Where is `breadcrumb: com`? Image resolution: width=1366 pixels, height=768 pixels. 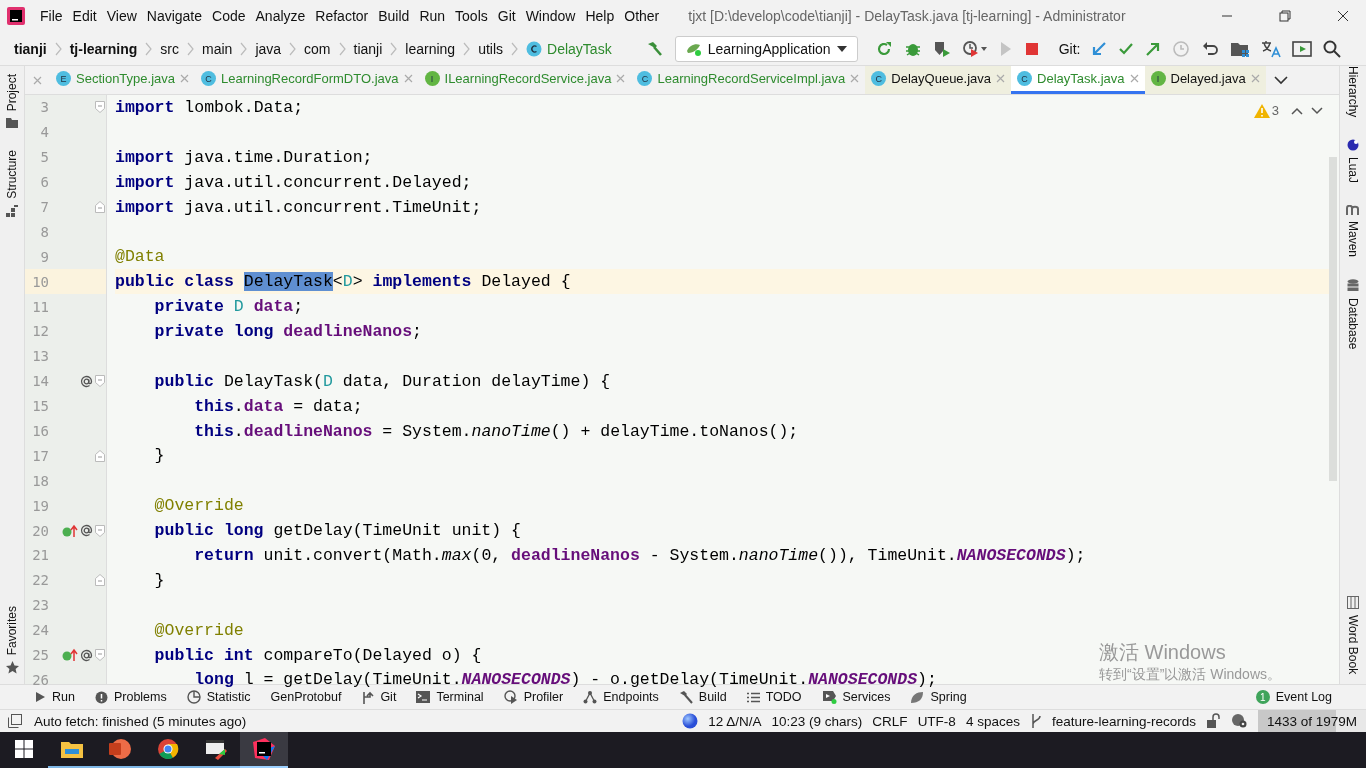 breadcrumb: com is located at coordinates (317, 48).